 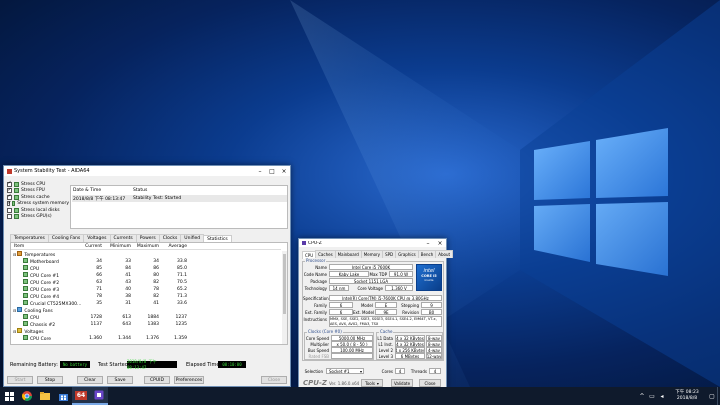 What do you see at coordinates (272, 171) in the screenshot?
I see `maximize-button: □` at bounding box center [272, 171].